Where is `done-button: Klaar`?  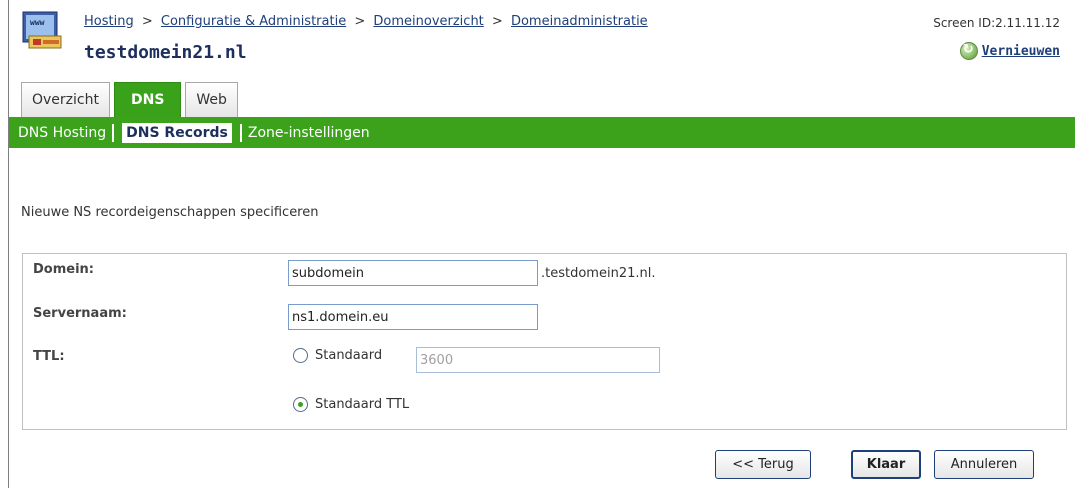 done-button: Klaar is located at coordinates (886, 464).